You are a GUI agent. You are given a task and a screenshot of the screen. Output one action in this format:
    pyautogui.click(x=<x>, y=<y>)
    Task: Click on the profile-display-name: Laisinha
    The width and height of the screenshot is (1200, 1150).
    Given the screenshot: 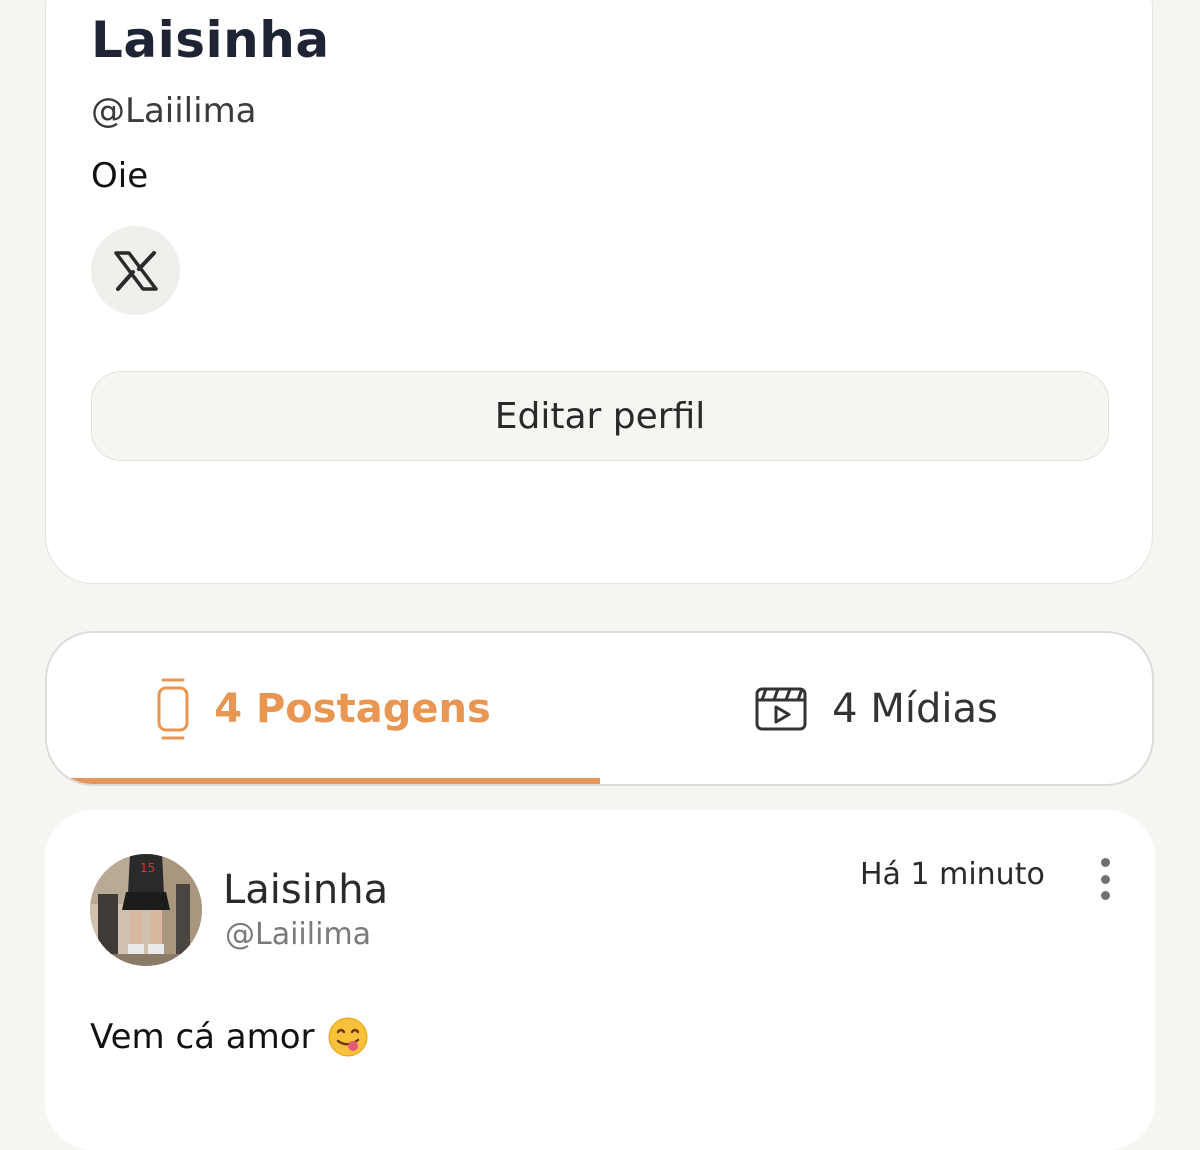 What is the action you would take?
    pyautogui.click(x=210, y=40)
    